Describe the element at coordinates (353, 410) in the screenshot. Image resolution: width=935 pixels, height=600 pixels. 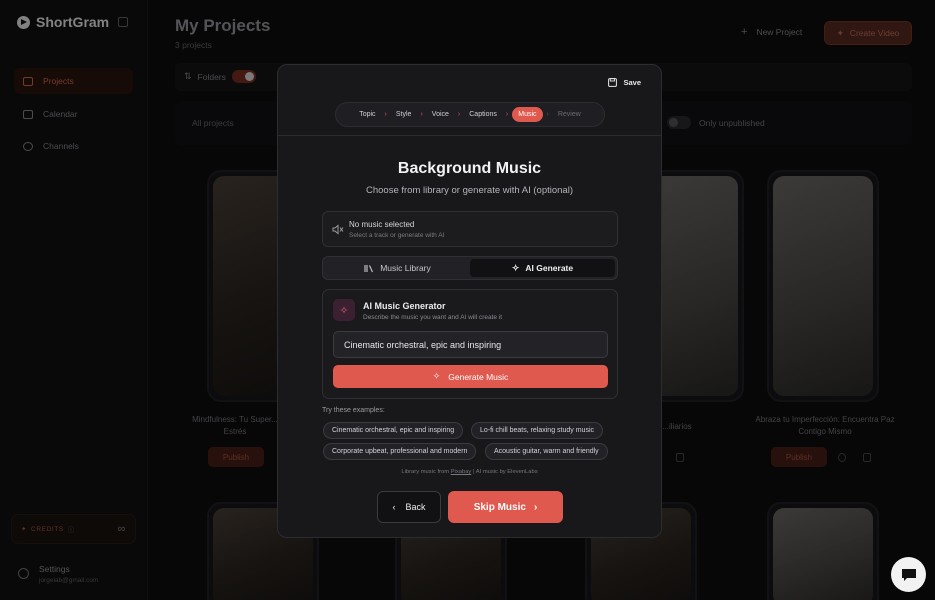
I see `examples-label: Try these examples:` at that location.